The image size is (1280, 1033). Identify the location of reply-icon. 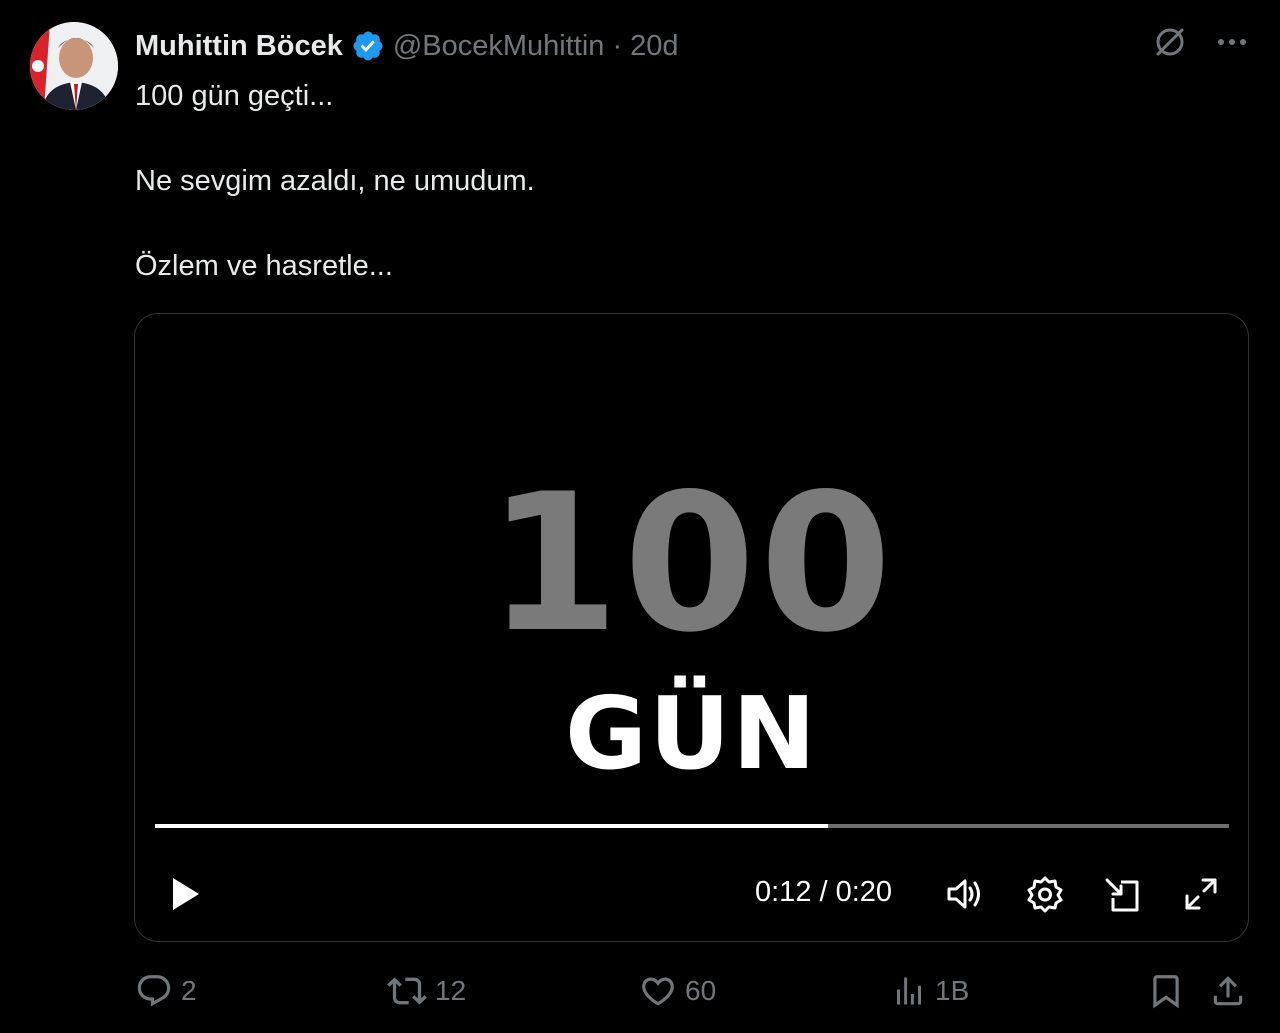
(154, 991).